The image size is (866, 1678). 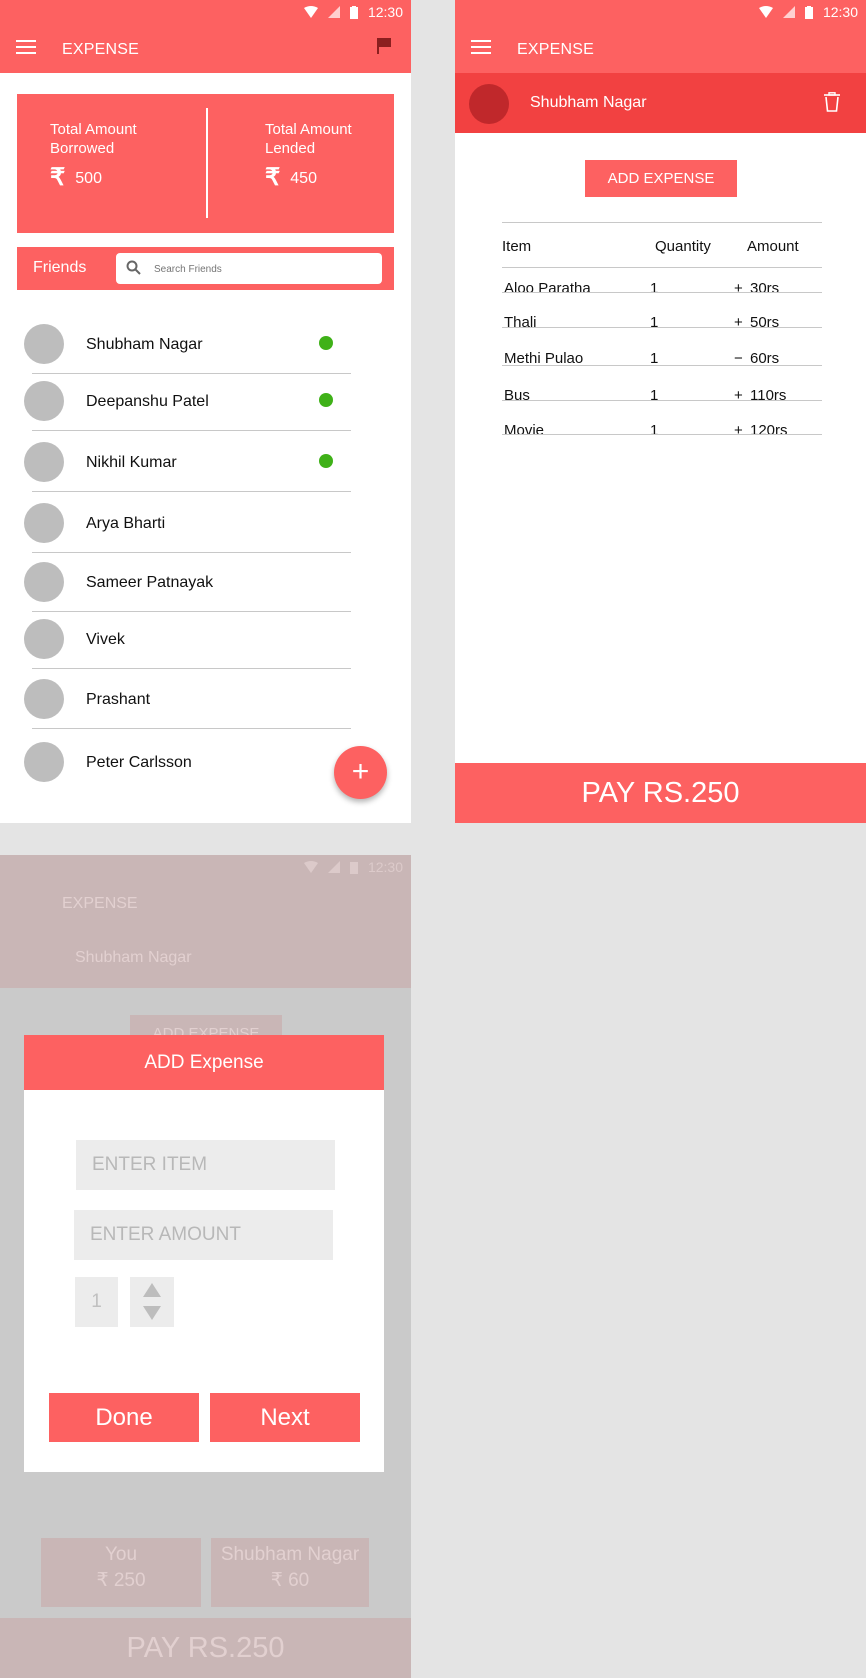 What do you see at coordinates (520, 322) in the screenshot?
I see `expense-item: Thali` at bounding box center [520, 322].